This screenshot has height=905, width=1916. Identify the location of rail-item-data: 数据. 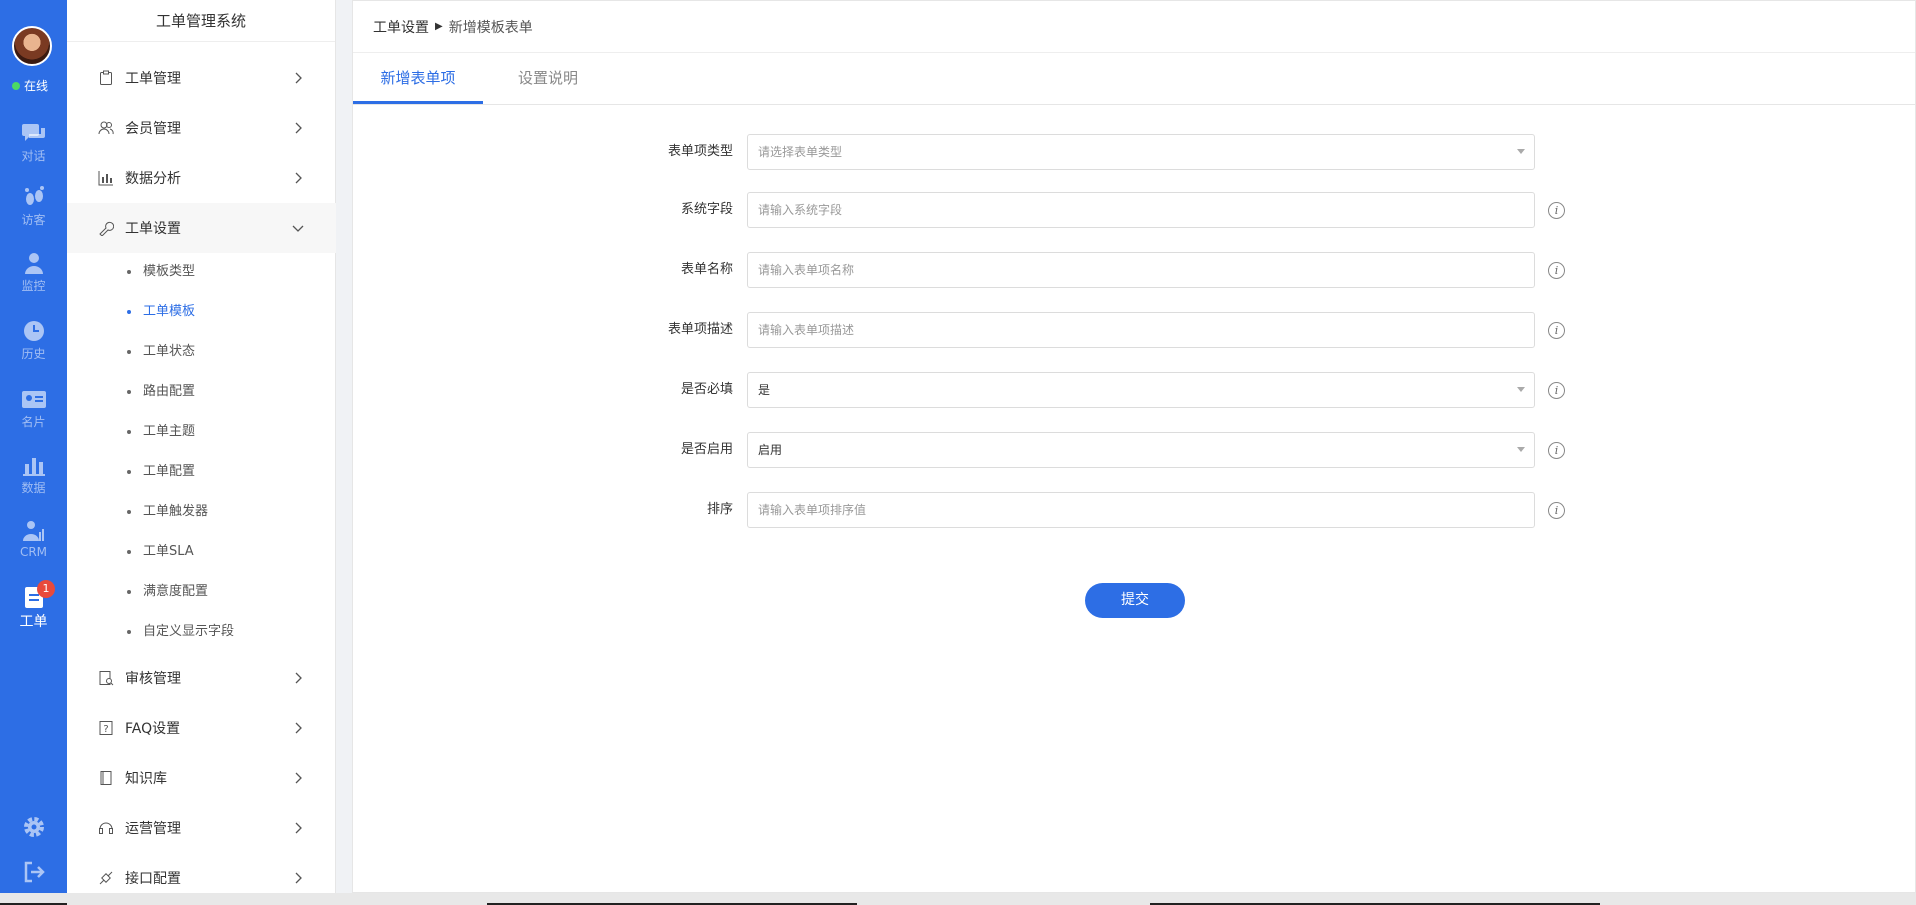
(33, 475).